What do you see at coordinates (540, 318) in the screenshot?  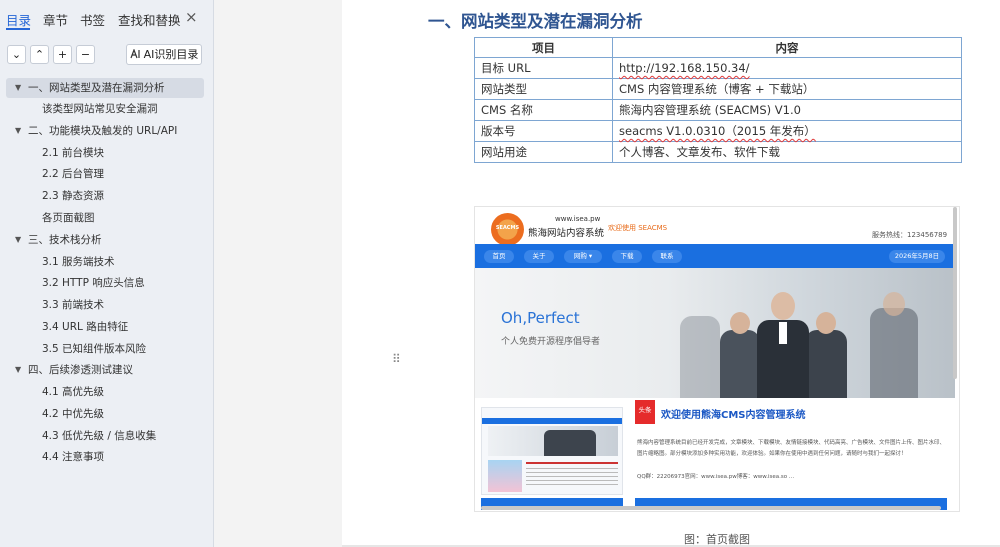 I see `hero-title: Oh,Perfect` at bounding box center [540, 318].